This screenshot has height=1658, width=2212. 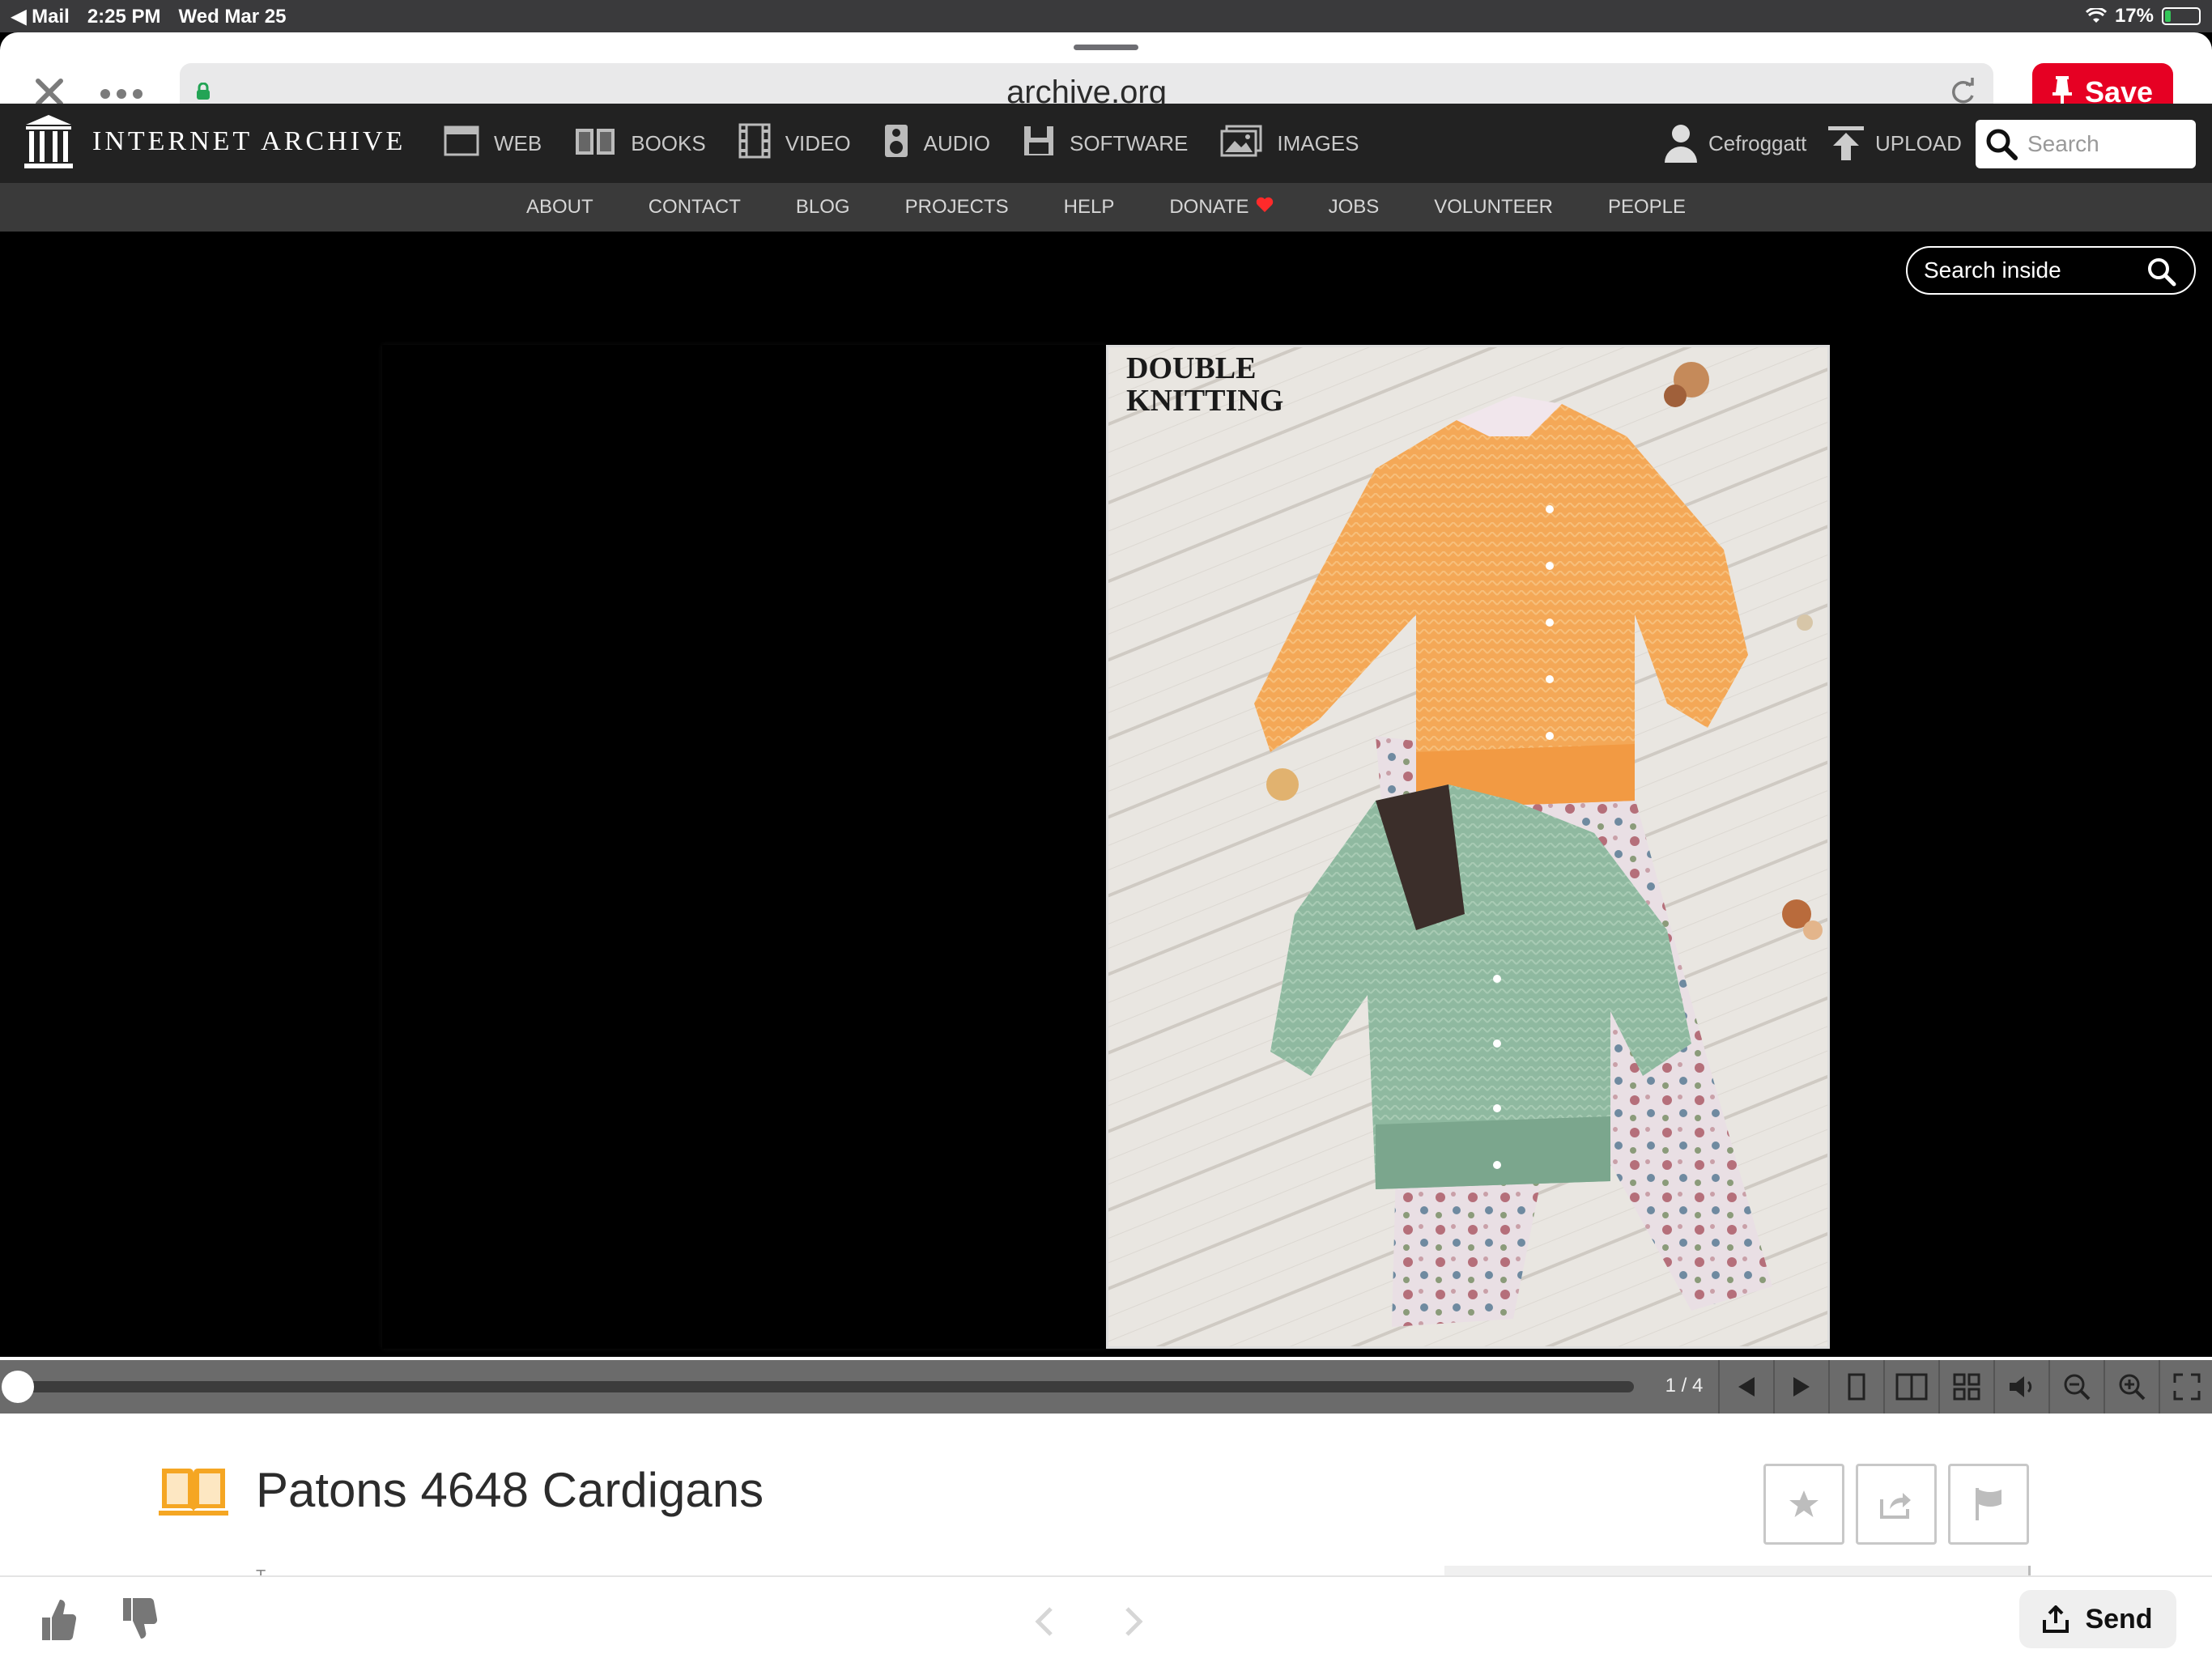 What do you see at coordinates (2119, 1619) in the screenshot?
I see `send-label: Send` at bounding box center [2119, 1619].